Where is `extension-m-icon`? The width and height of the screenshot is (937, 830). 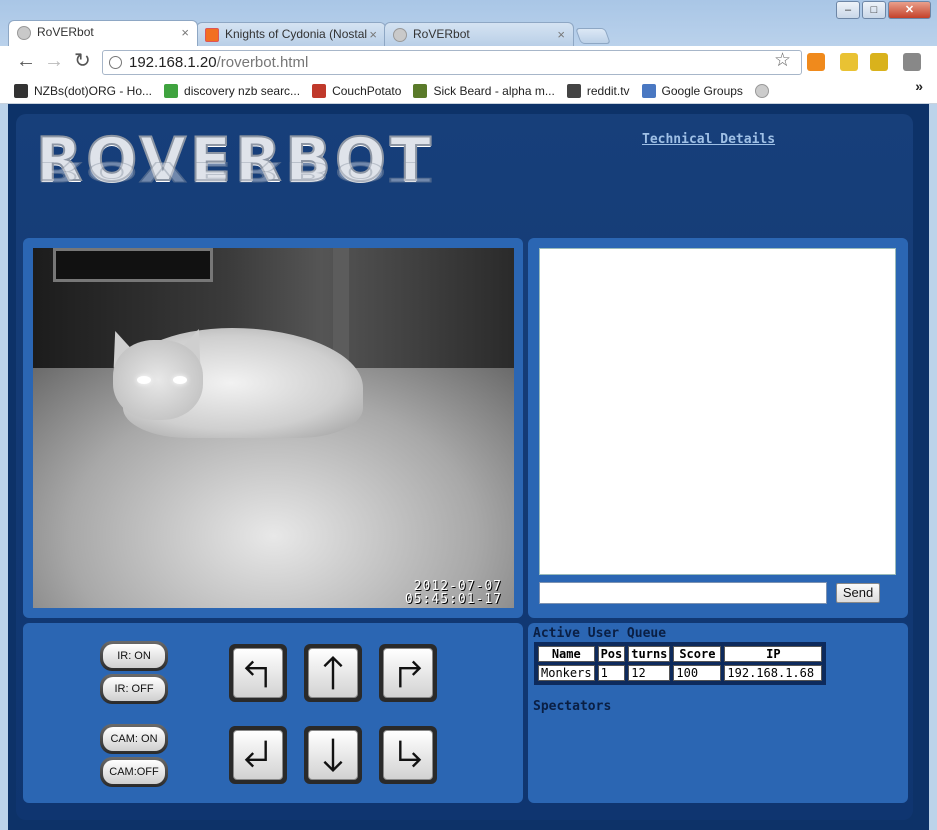 extension-m-icon is located at coordinates (816, 62).